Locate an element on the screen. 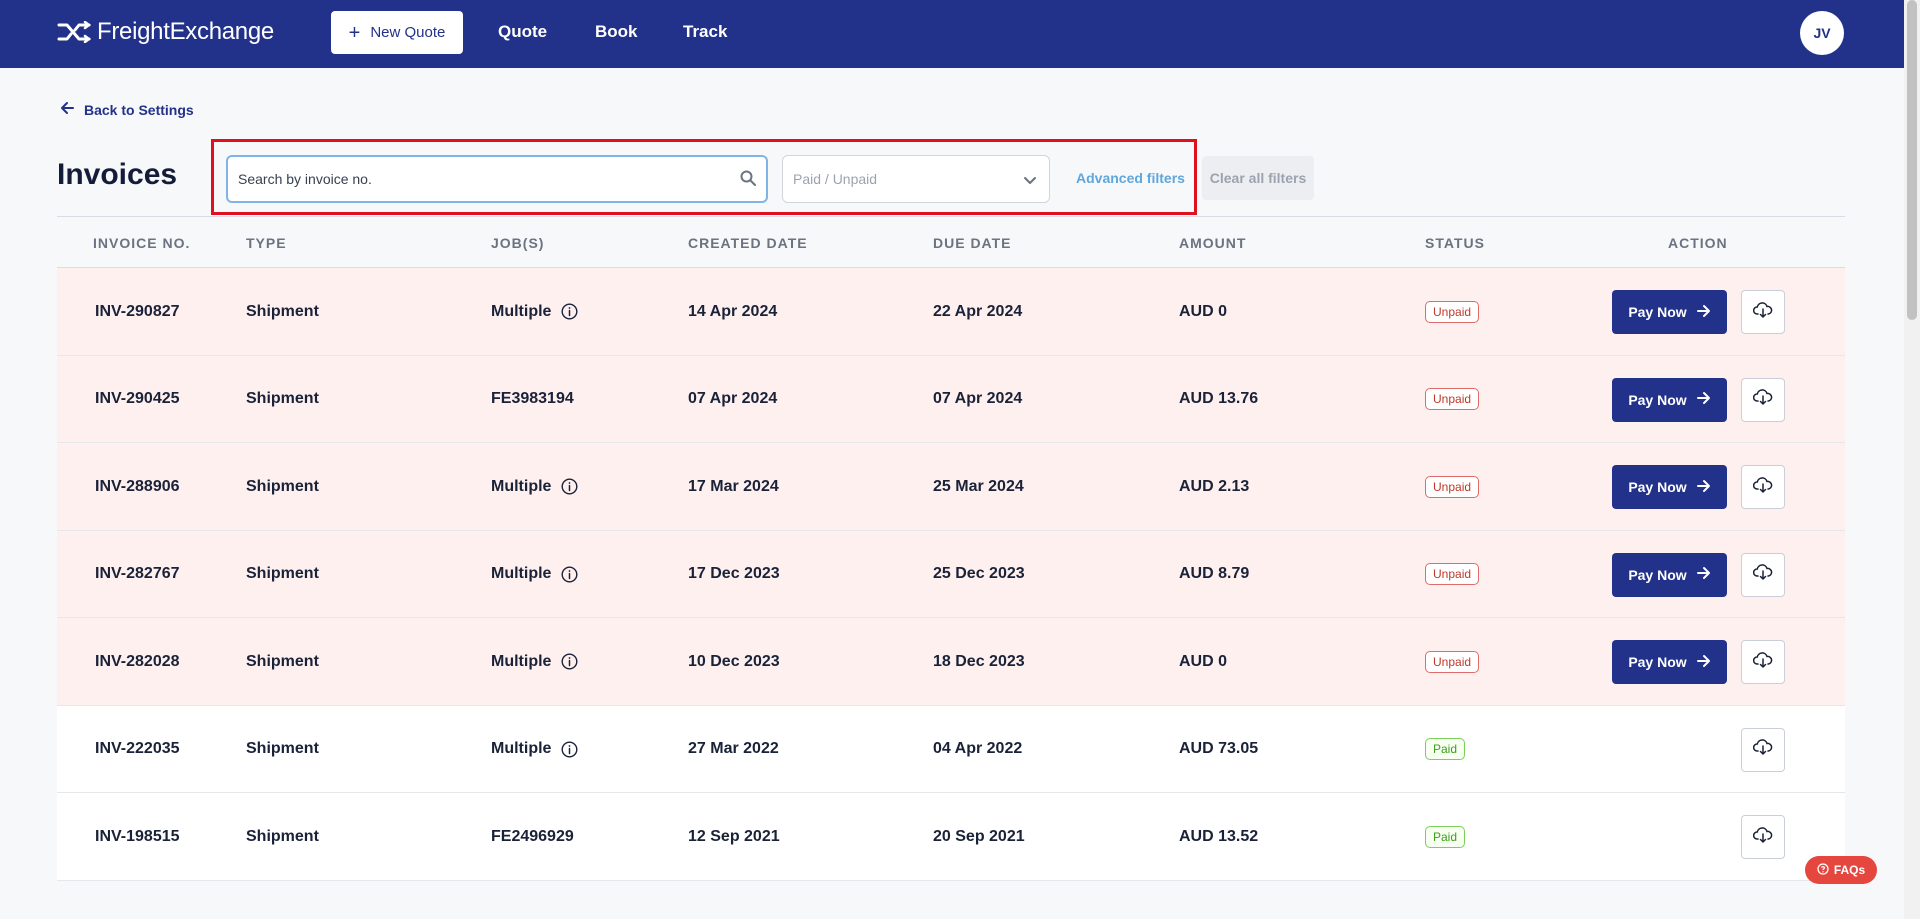  cell-type: Shipment is located at coordinates (282, 398).